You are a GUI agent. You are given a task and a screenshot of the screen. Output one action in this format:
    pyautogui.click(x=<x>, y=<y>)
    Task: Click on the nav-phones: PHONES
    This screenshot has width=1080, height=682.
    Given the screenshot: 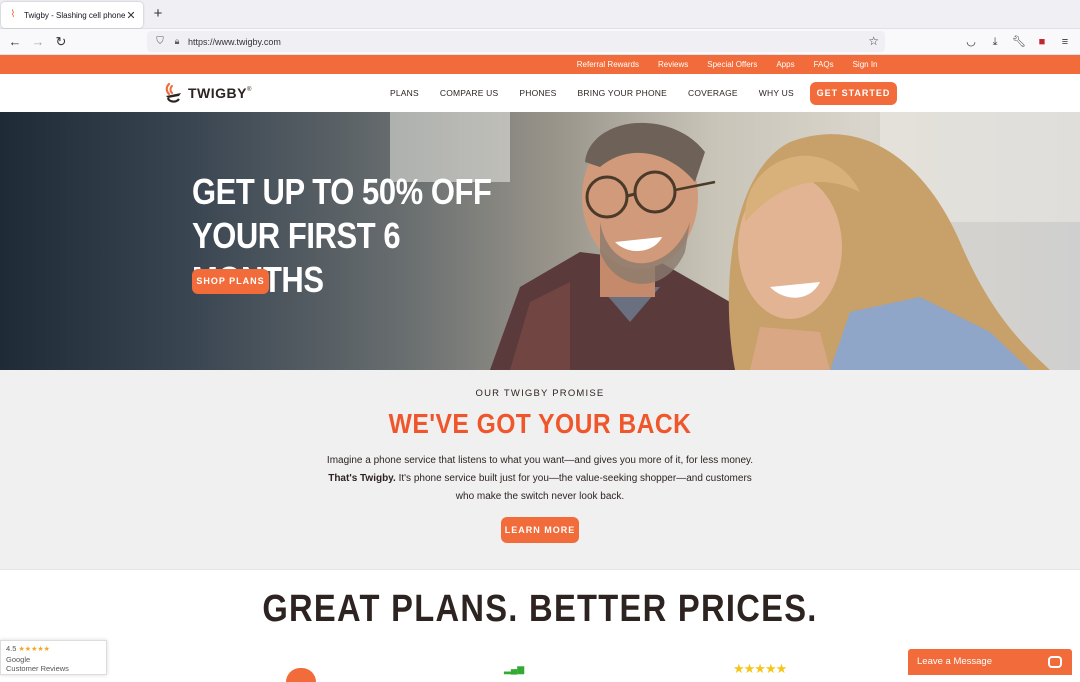 What is the action you would take?
    pyautogui.click(x=537, y=93)
    